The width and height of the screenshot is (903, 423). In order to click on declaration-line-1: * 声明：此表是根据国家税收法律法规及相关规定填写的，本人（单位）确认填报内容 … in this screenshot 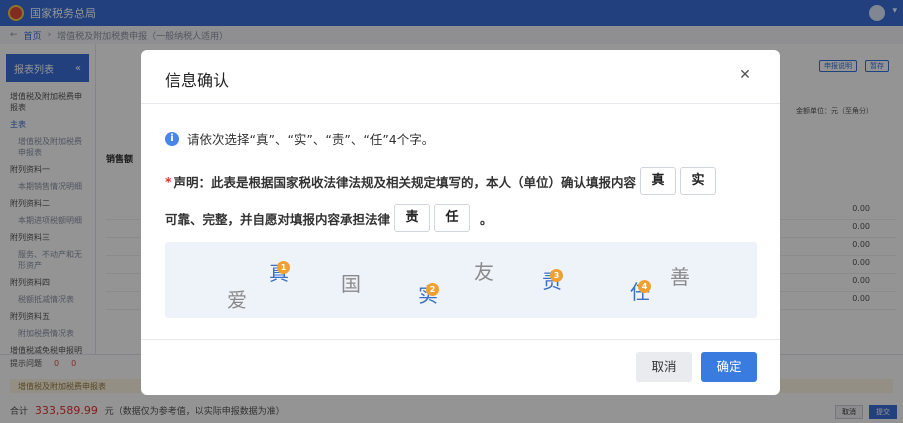, I will do `click(441, 181)`.